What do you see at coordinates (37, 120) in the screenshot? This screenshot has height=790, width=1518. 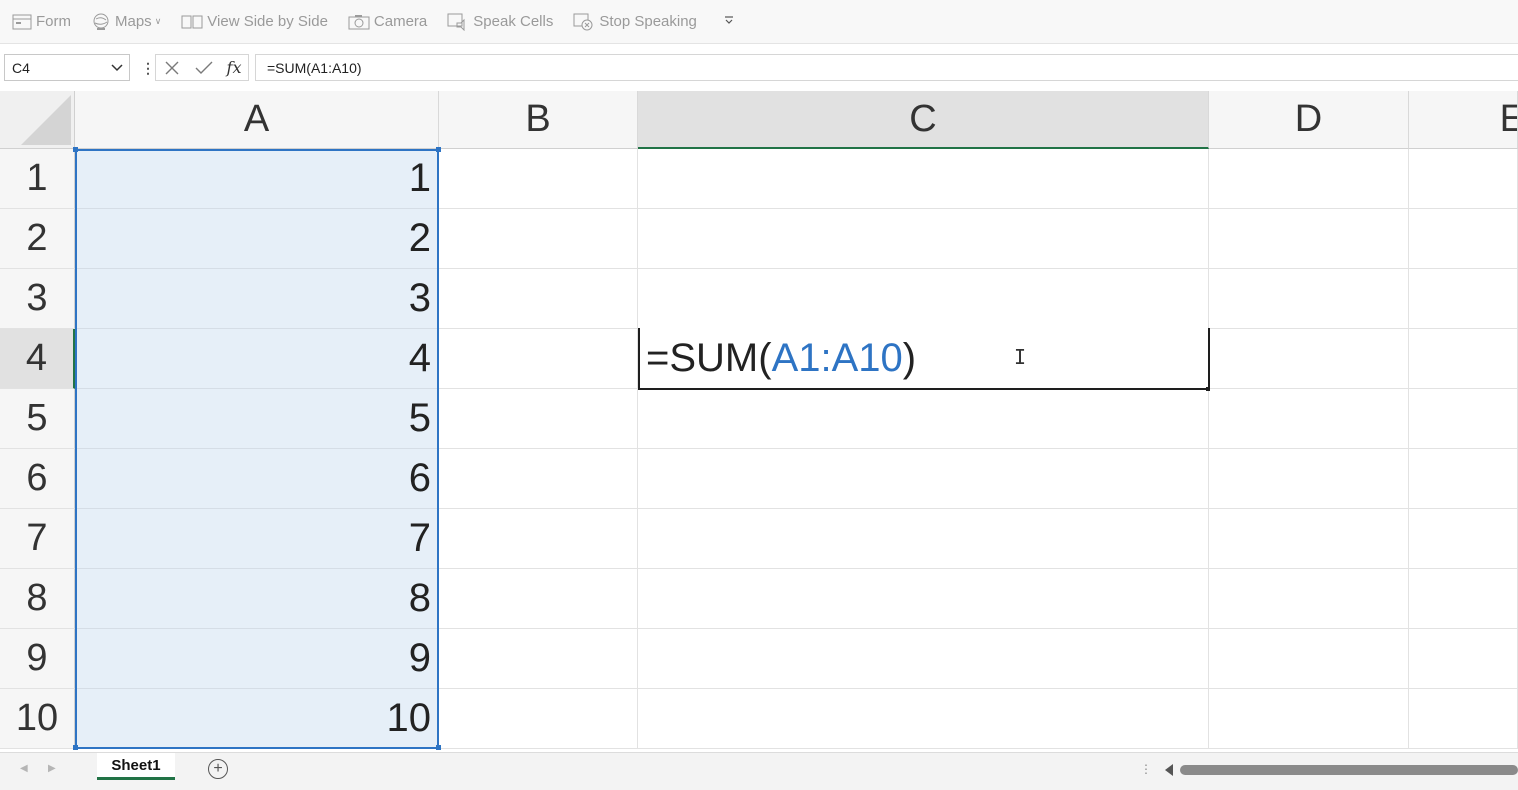 I see `select-all-button` at bounding box center [37, 120].